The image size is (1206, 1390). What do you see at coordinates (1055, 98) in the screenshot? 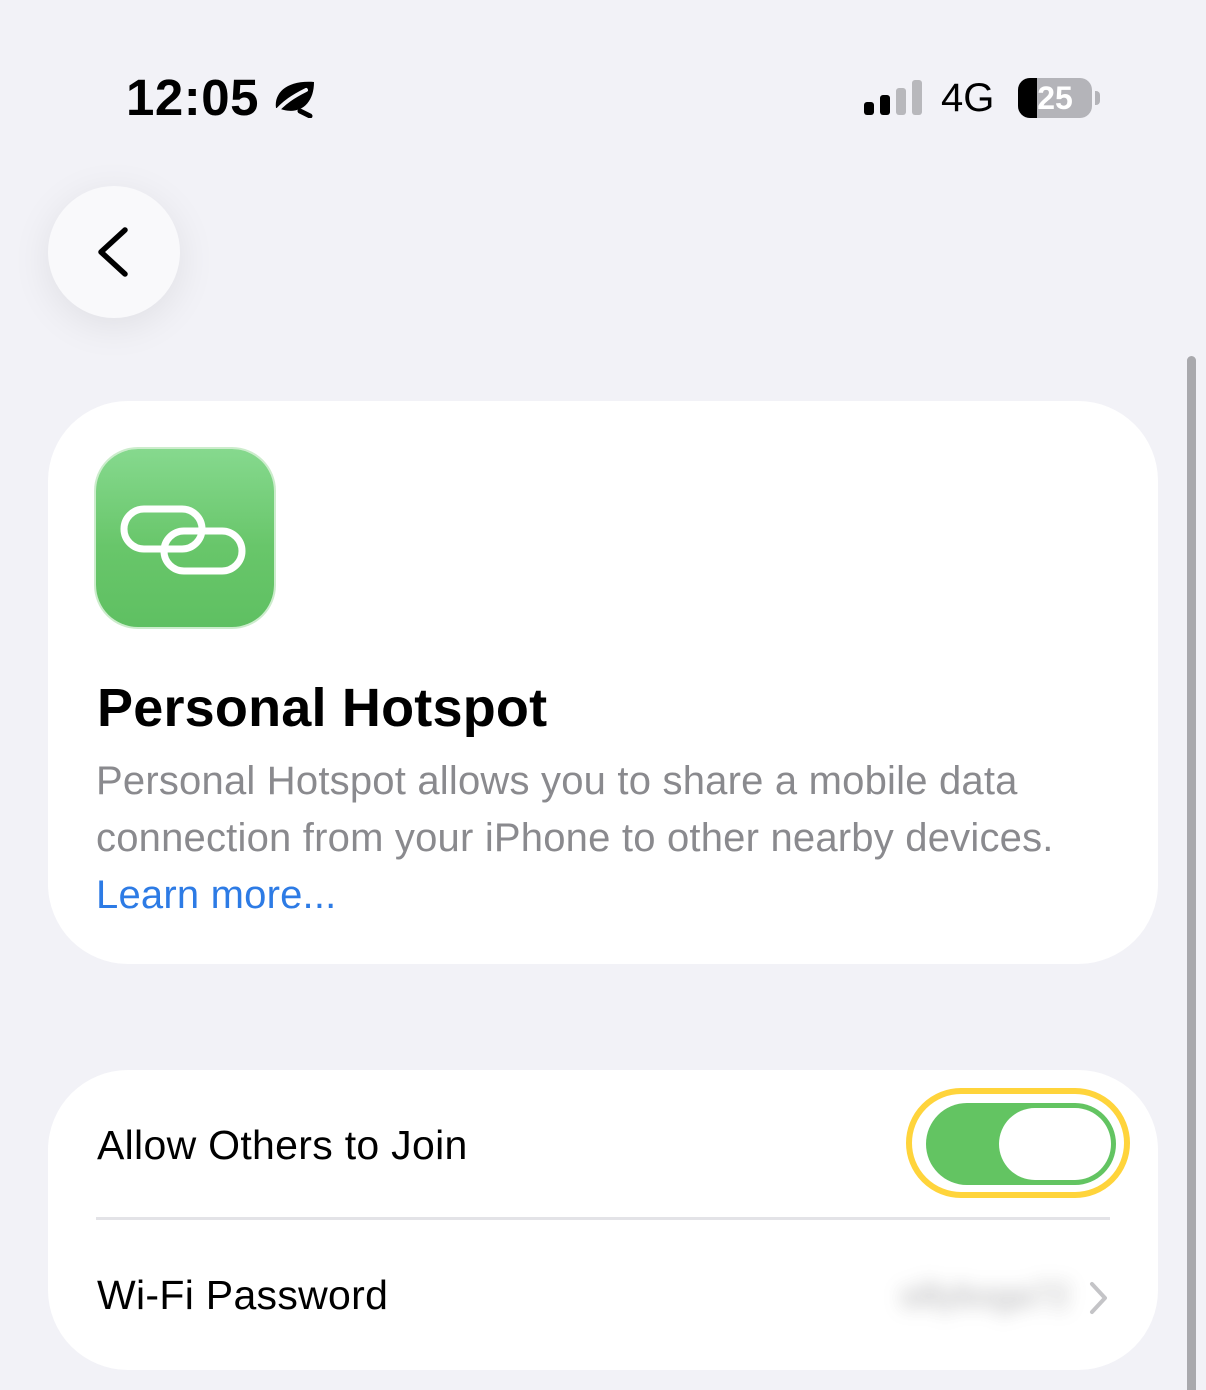
I see `battery-percent: 25` at bounding box center [1055, 98].